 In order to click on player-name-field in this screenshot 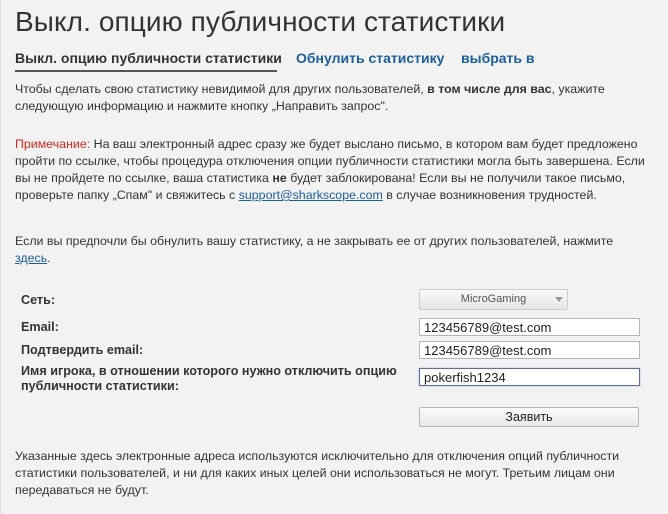, I will do `click(529, 377)`.